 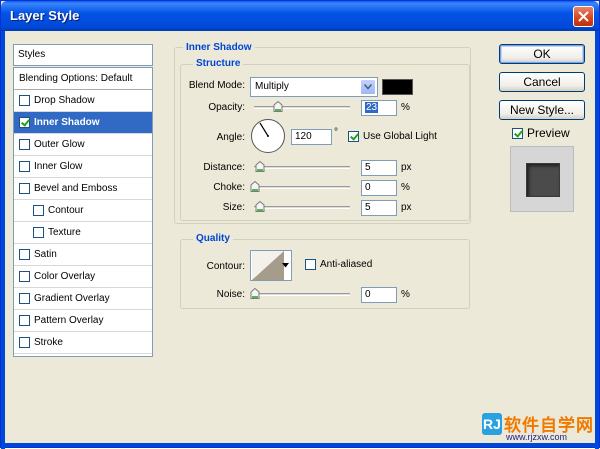 What do you see at coordinates (583, 16) in the screenshot?
I see `close-button` at bounding box center [583, 16].